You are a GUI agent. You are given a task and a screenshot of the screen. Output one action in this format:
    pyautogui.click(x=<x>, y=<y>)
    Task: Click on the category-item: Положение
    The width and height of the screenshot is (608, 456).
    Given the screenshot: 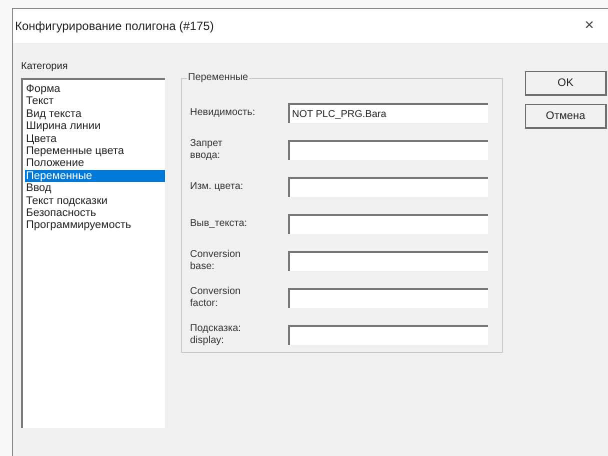 What is the action you would take?
    pyautogui.click(x=95, y=163)
    